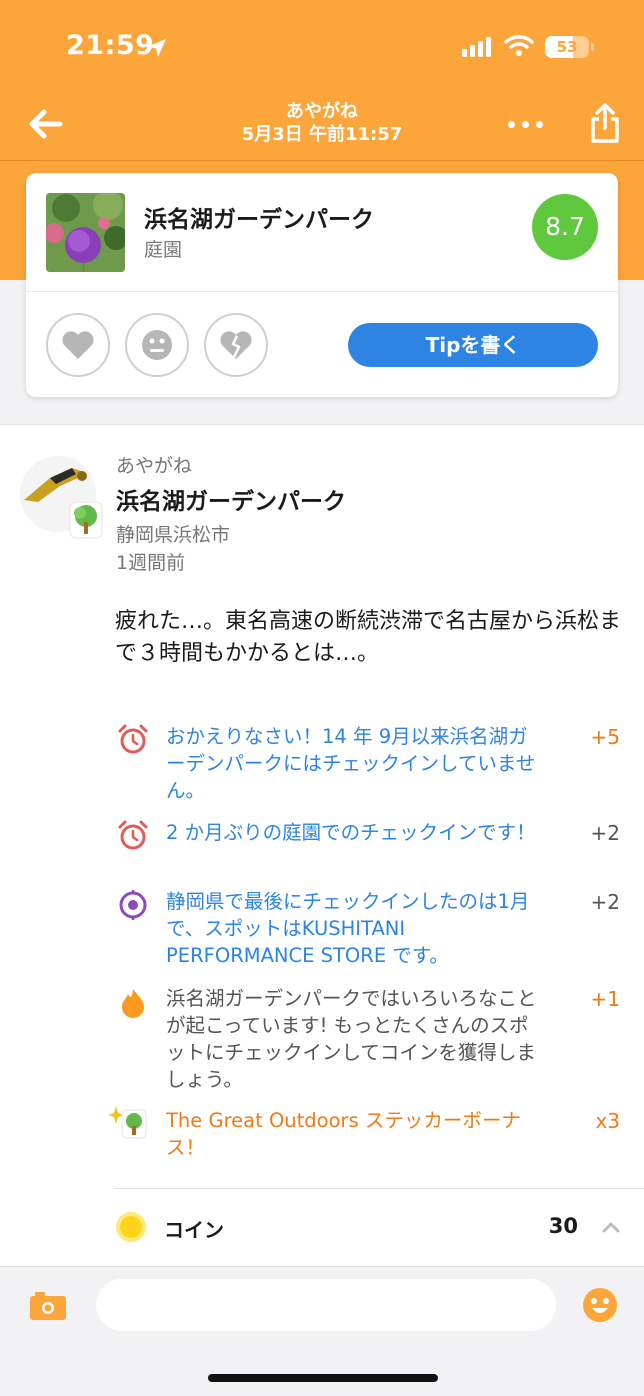 This screenshot has height=1396, width=644. I want to click on broken-heart-icon, so click(236, 345).